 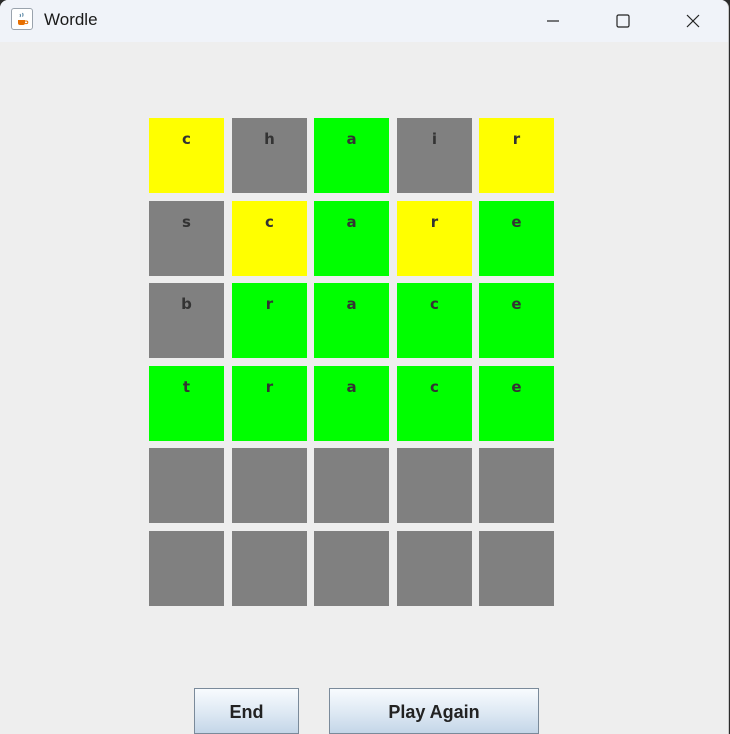 I want to click on end-button: End, so click(x=246, y=711).